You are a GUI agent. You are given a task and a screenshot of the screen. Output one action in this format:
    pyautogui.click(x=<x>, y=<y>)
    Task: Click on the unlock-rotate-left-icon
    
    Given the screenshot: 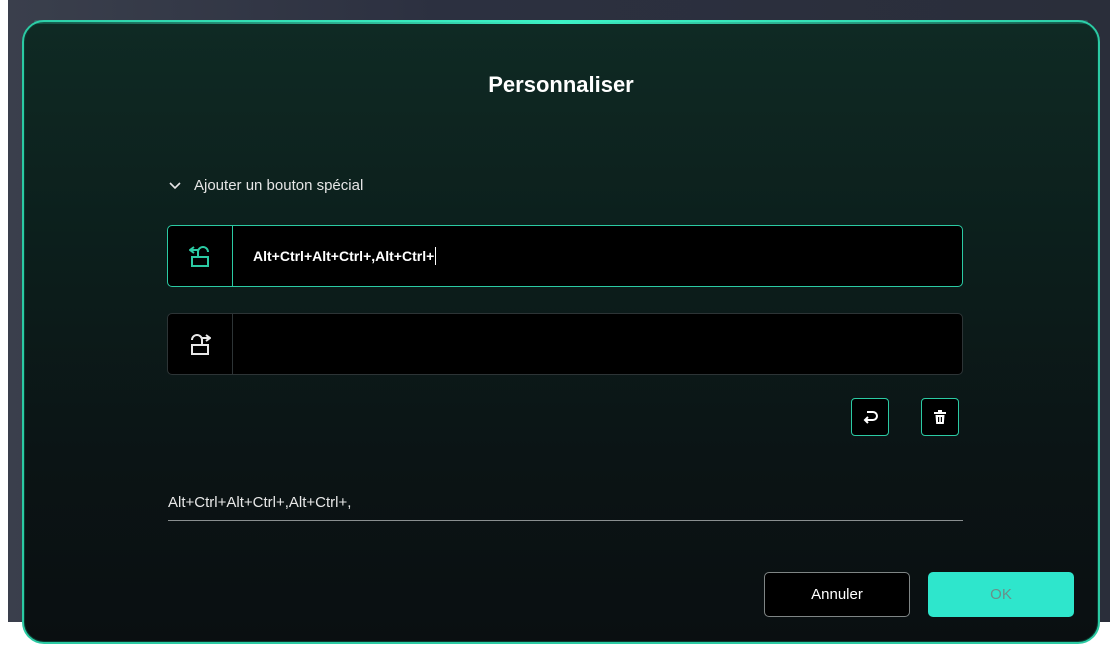 What is the action you would take?
    pyautogui.click(x=200, y=256)
    